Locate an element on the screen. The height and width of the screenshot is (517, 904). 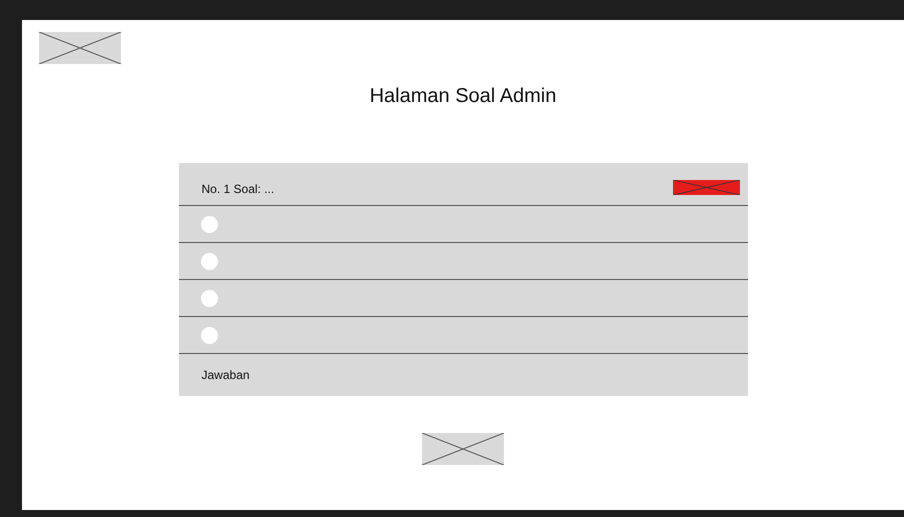
answer-label: Jawaban is located at coordinates (226, 375).